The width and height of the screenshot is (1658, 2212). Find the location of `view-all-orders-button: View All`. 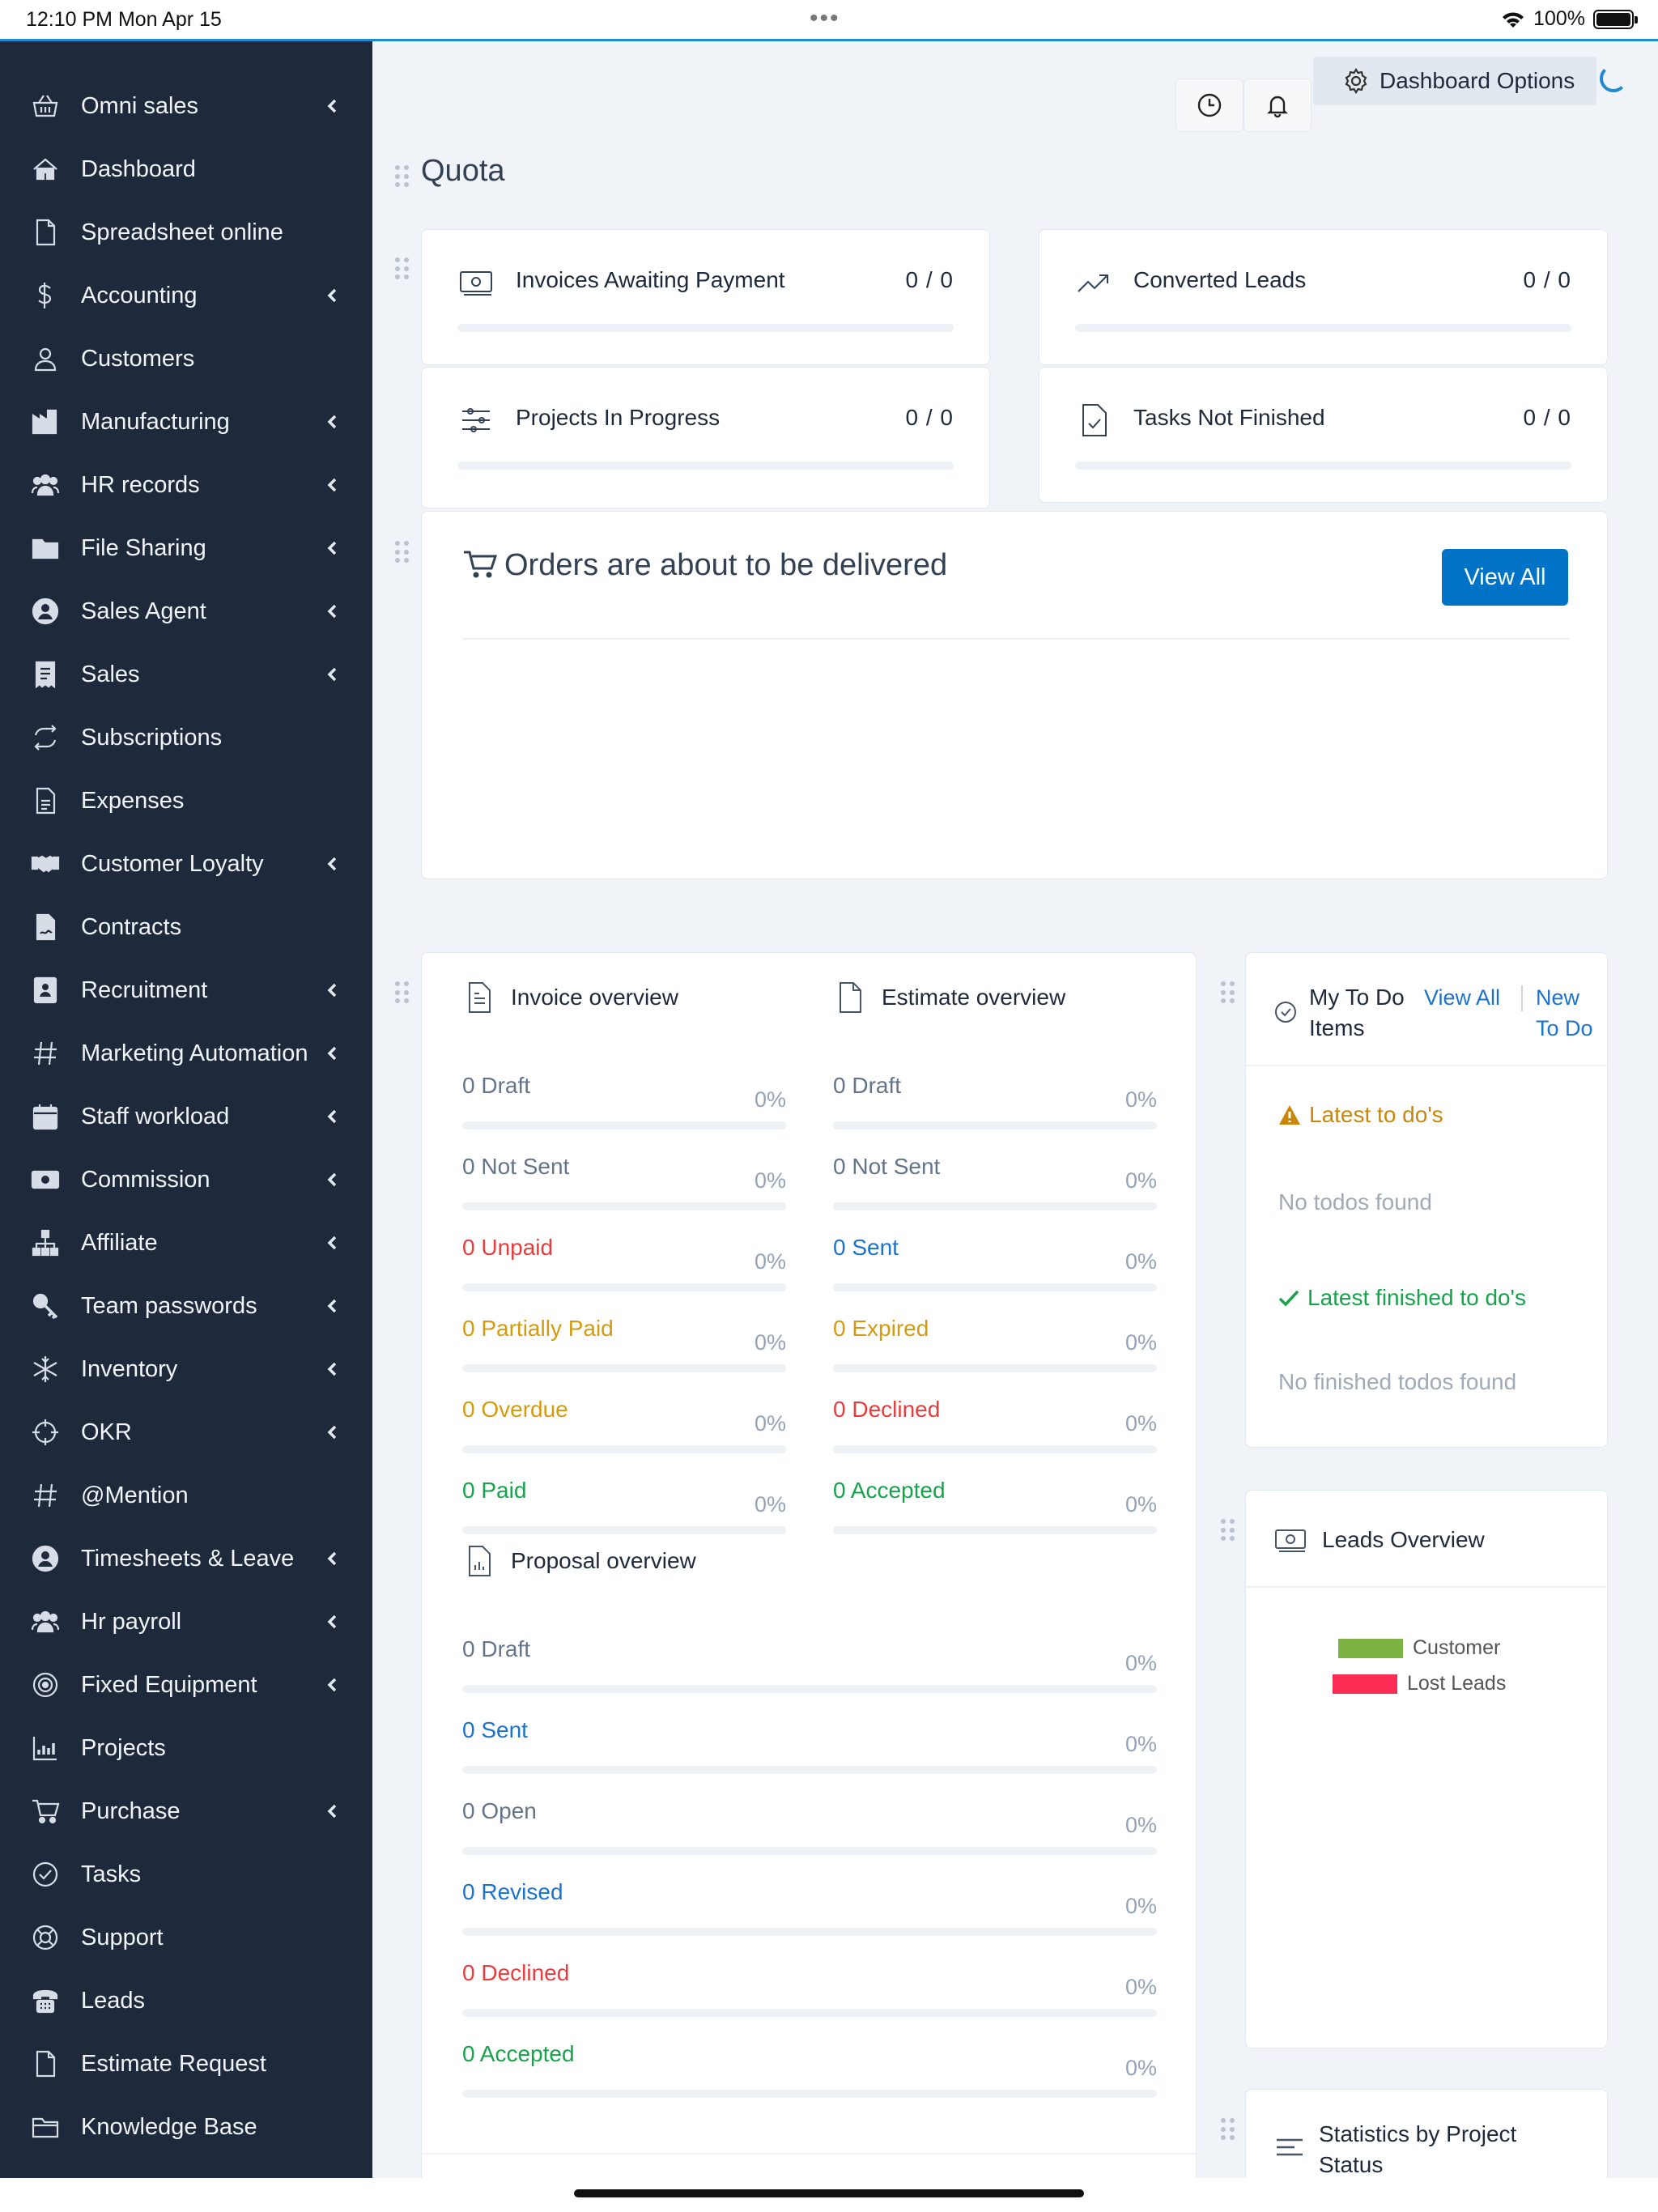

view-all-orders-button: View All is located at coordinates (1505, 577).